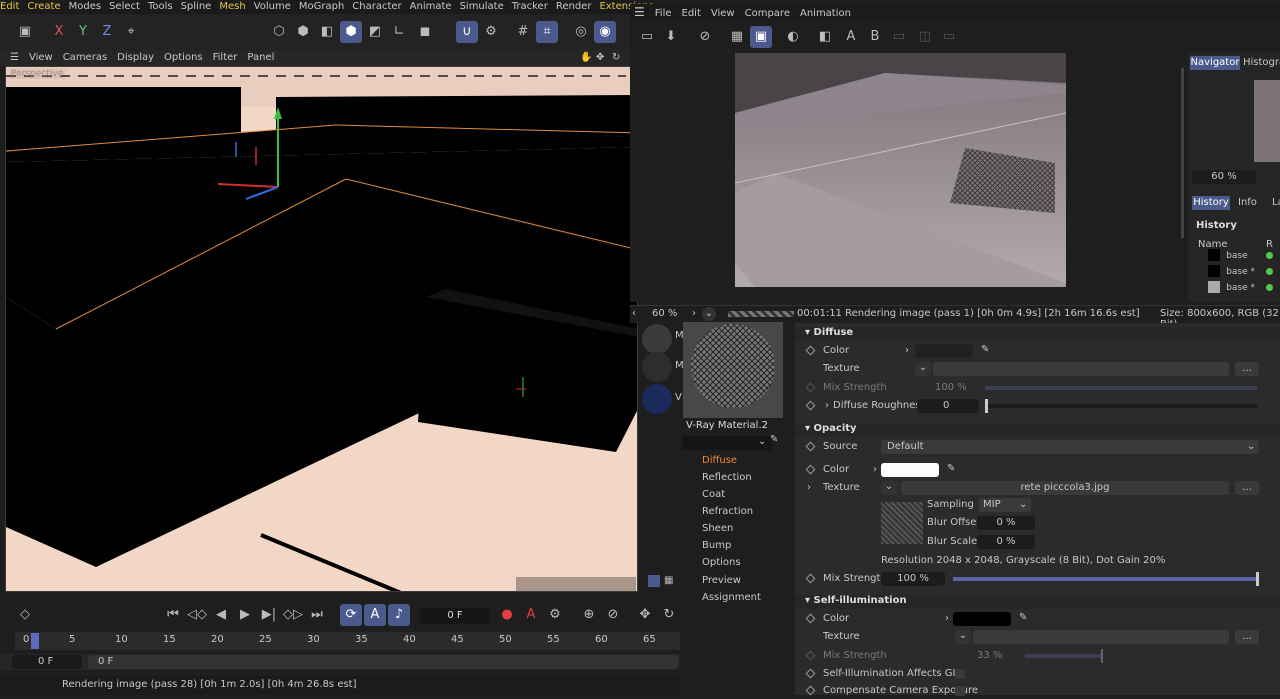  What do you see at coordinates (507, 615) in the screenshot?
I see `record-icon: ●` at bounding box center [507, 615].